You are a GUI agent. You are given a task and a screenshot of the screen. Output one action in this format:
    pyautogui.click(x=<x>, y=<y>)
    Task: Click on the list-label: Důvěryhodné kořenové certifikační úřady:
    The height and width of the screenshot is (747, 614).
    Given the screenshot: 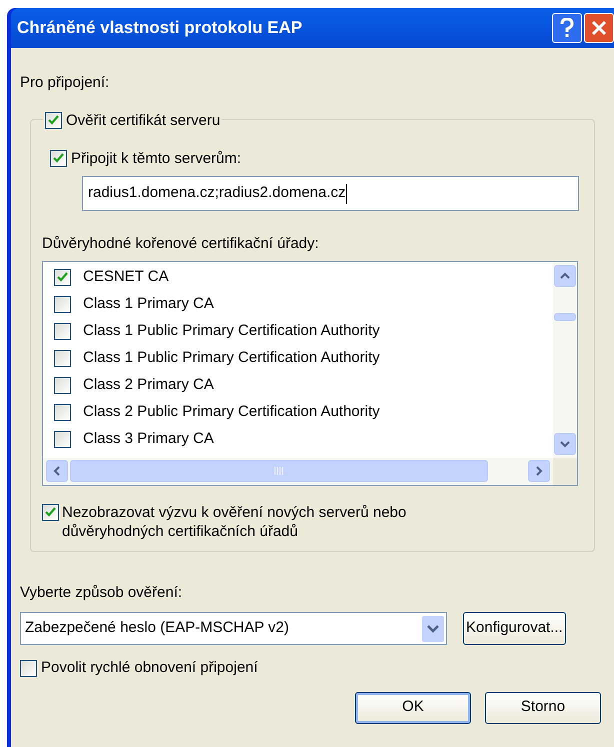 What is the action you would take?
    pyautogui.click(x=181, y=244)
    